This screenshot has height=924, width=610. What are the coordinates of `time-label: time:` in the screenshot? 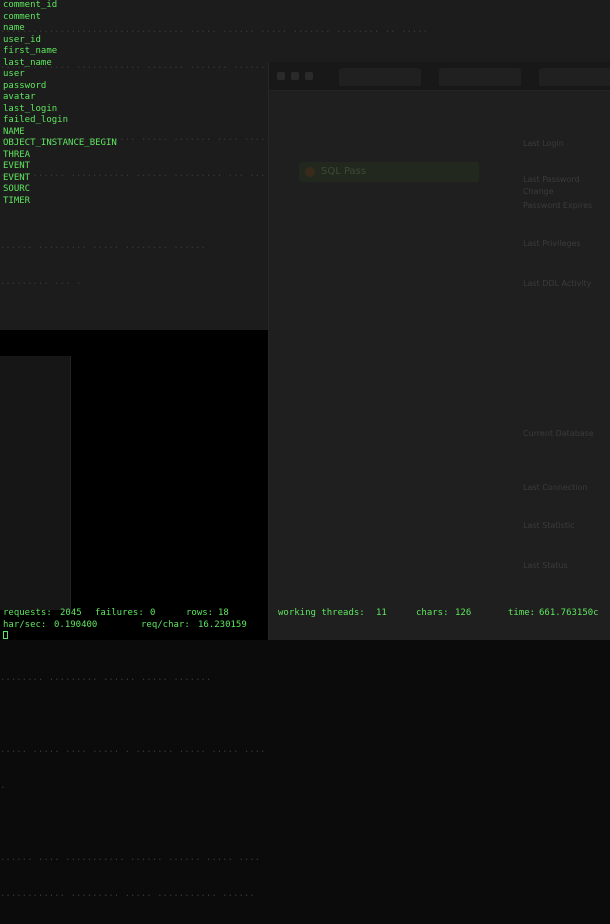 It's located at (522, 613).